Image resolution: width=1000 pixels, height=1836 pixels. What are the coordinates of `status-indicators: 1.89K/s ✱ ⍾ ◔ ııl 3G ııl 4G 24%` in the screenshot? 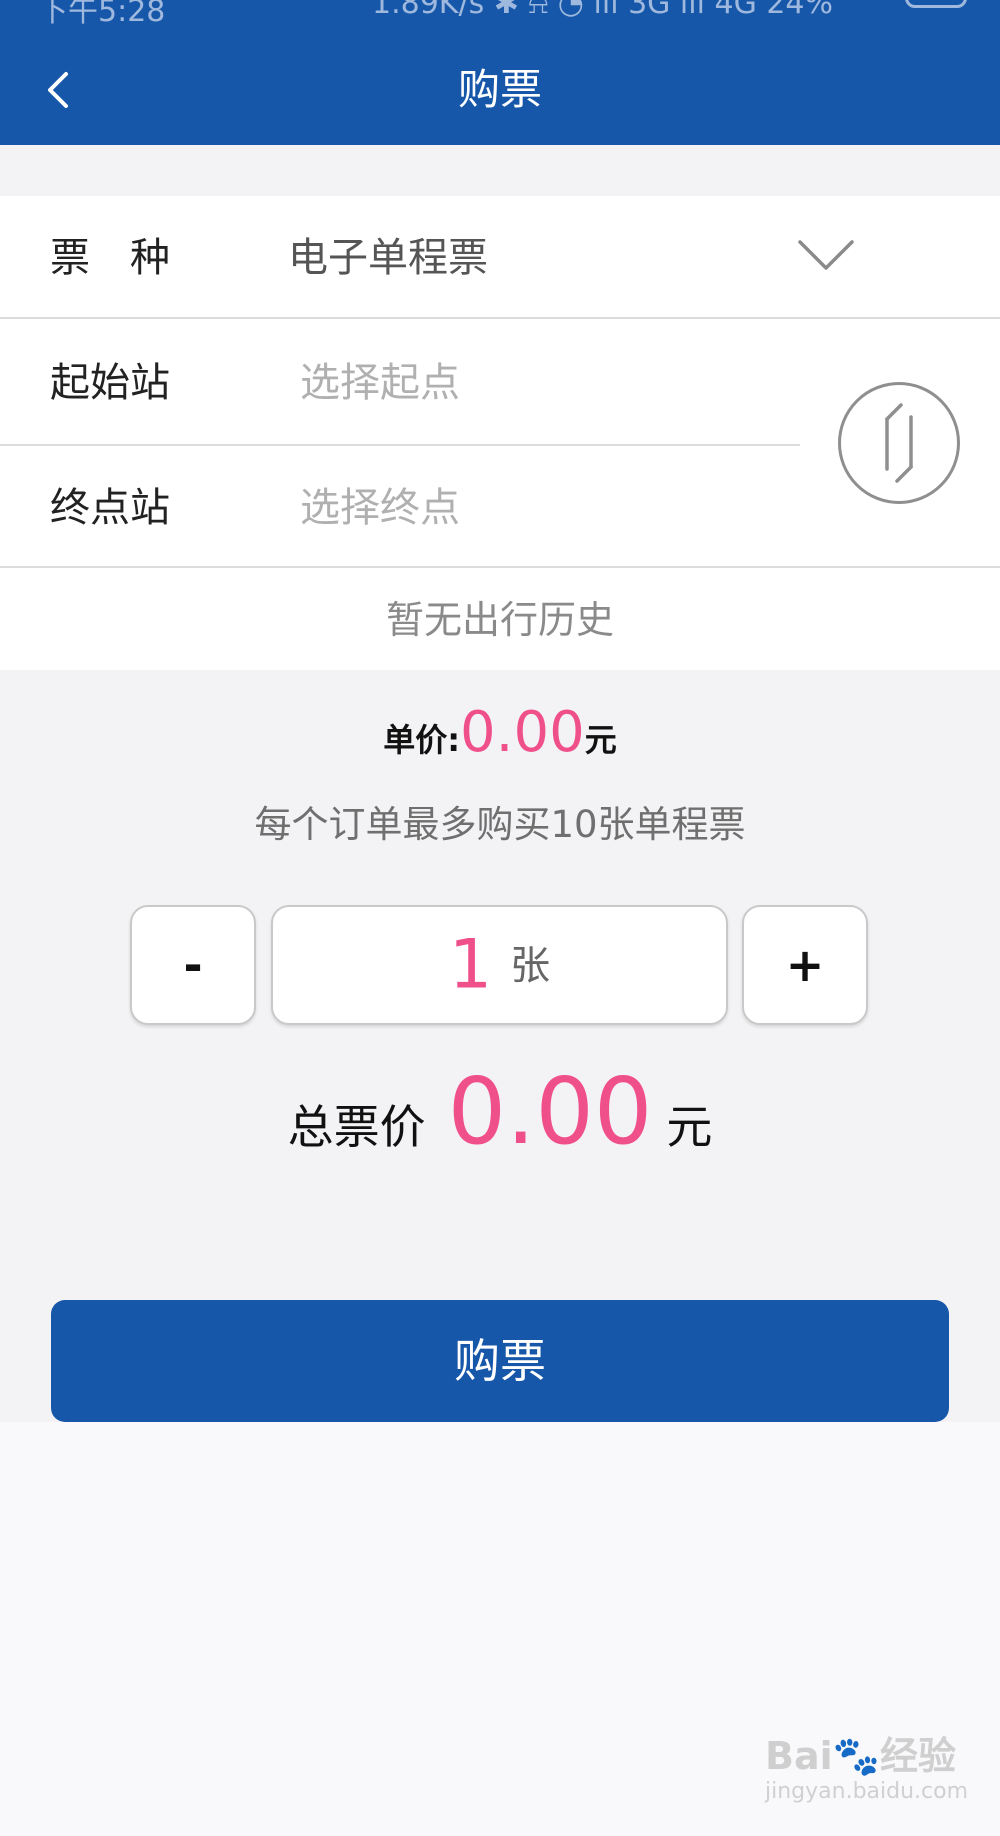 It's located at (603, 10).